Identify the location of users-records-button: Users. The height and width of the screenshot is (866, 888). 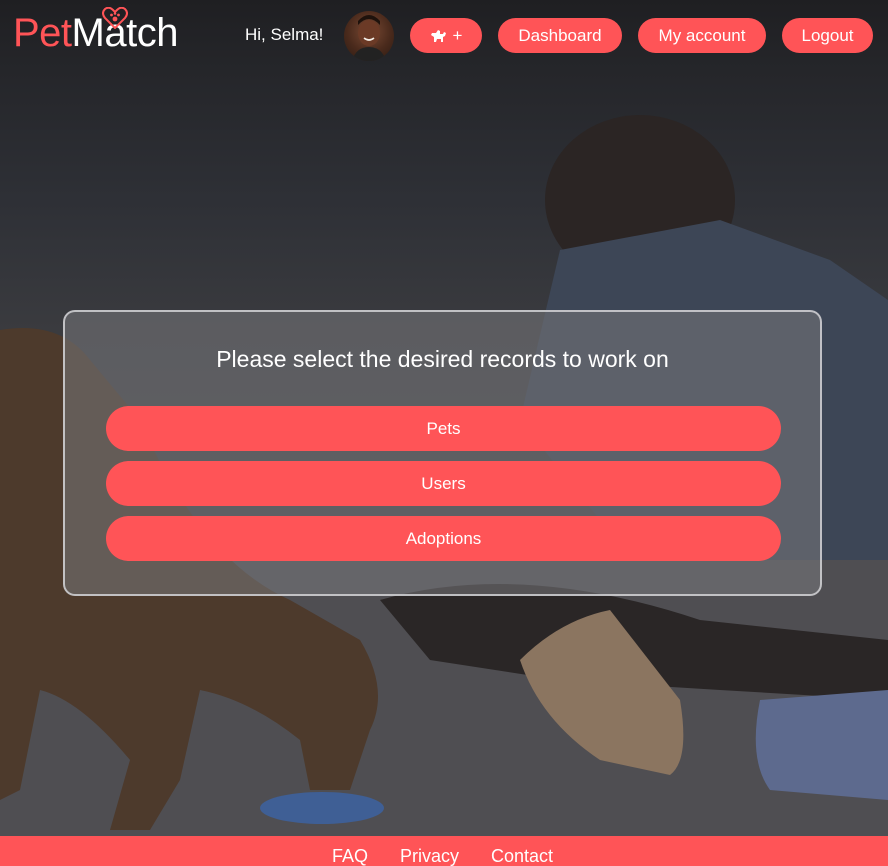
(443, 483).